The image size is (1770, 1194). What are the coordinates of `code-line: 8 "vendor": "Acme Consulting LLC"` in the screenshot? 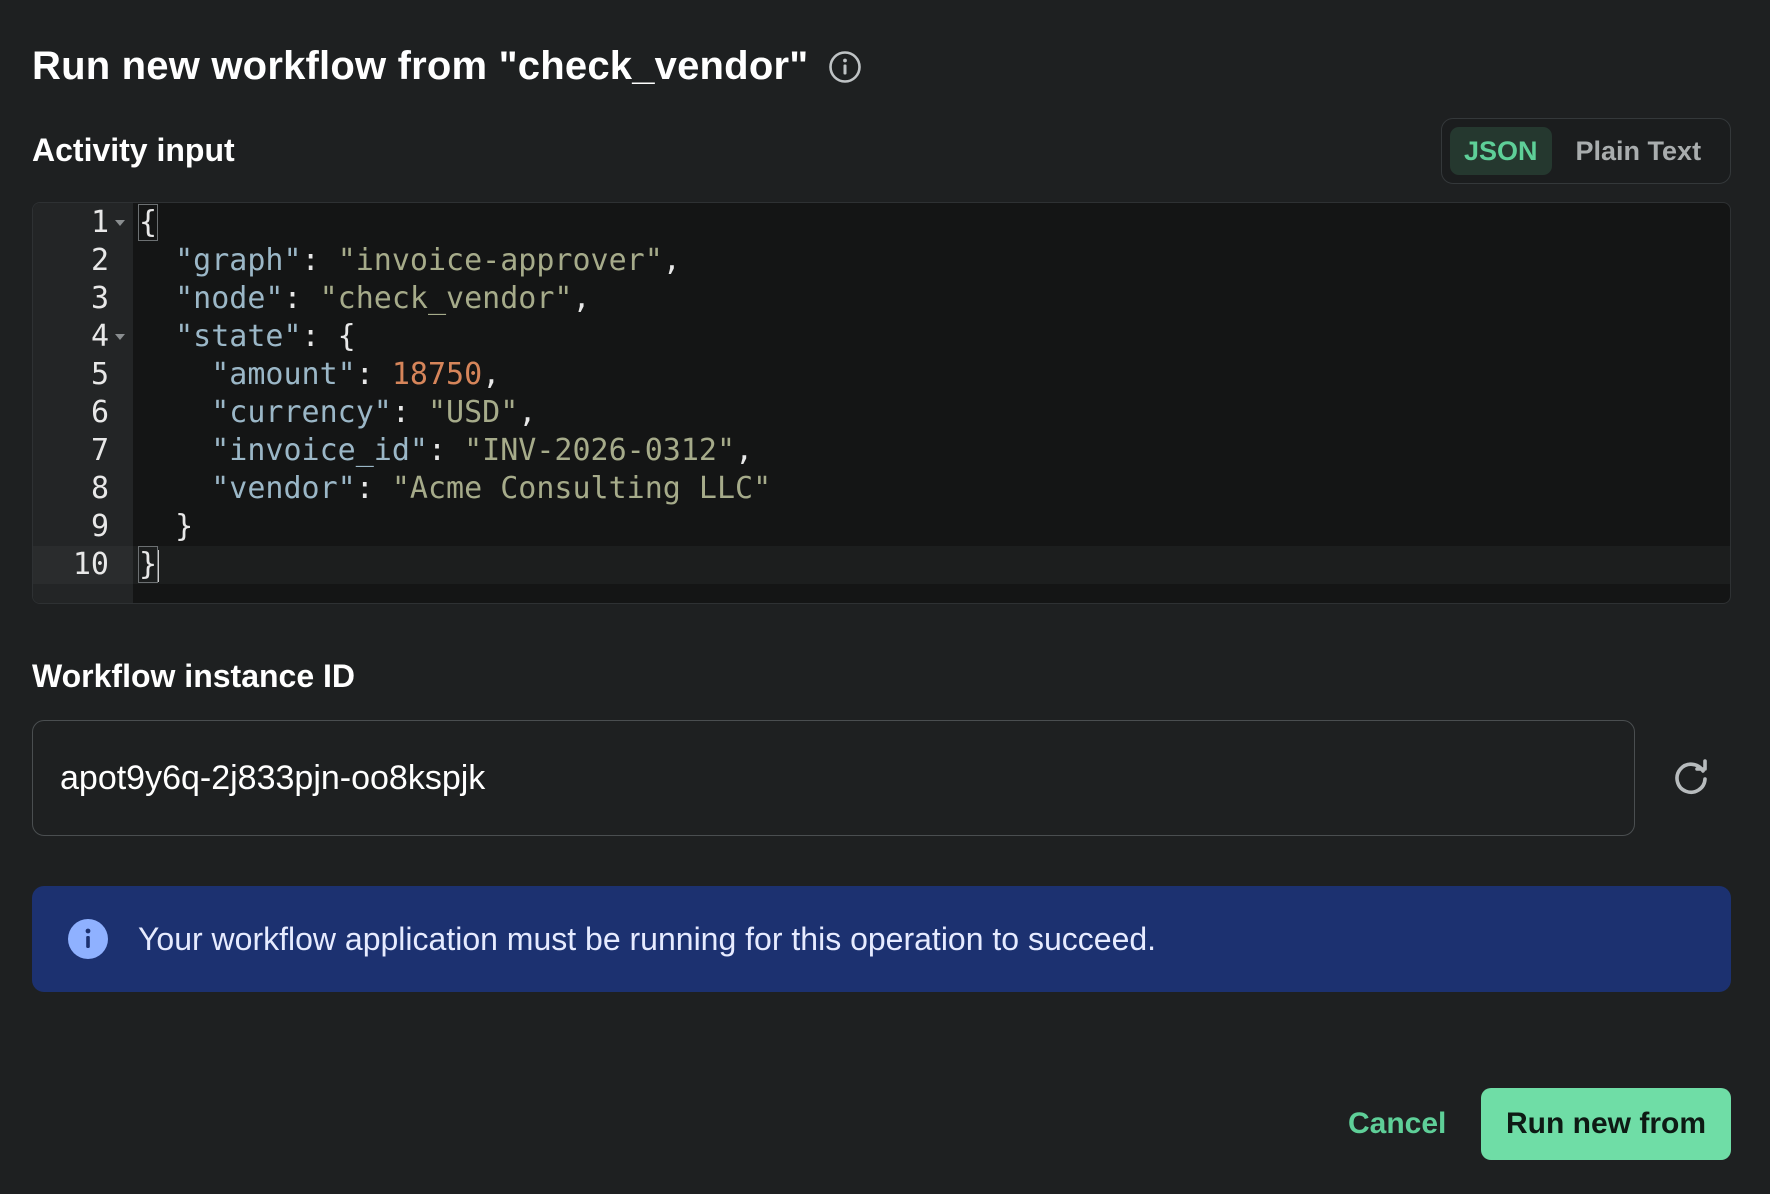 It's located at (881, 489).